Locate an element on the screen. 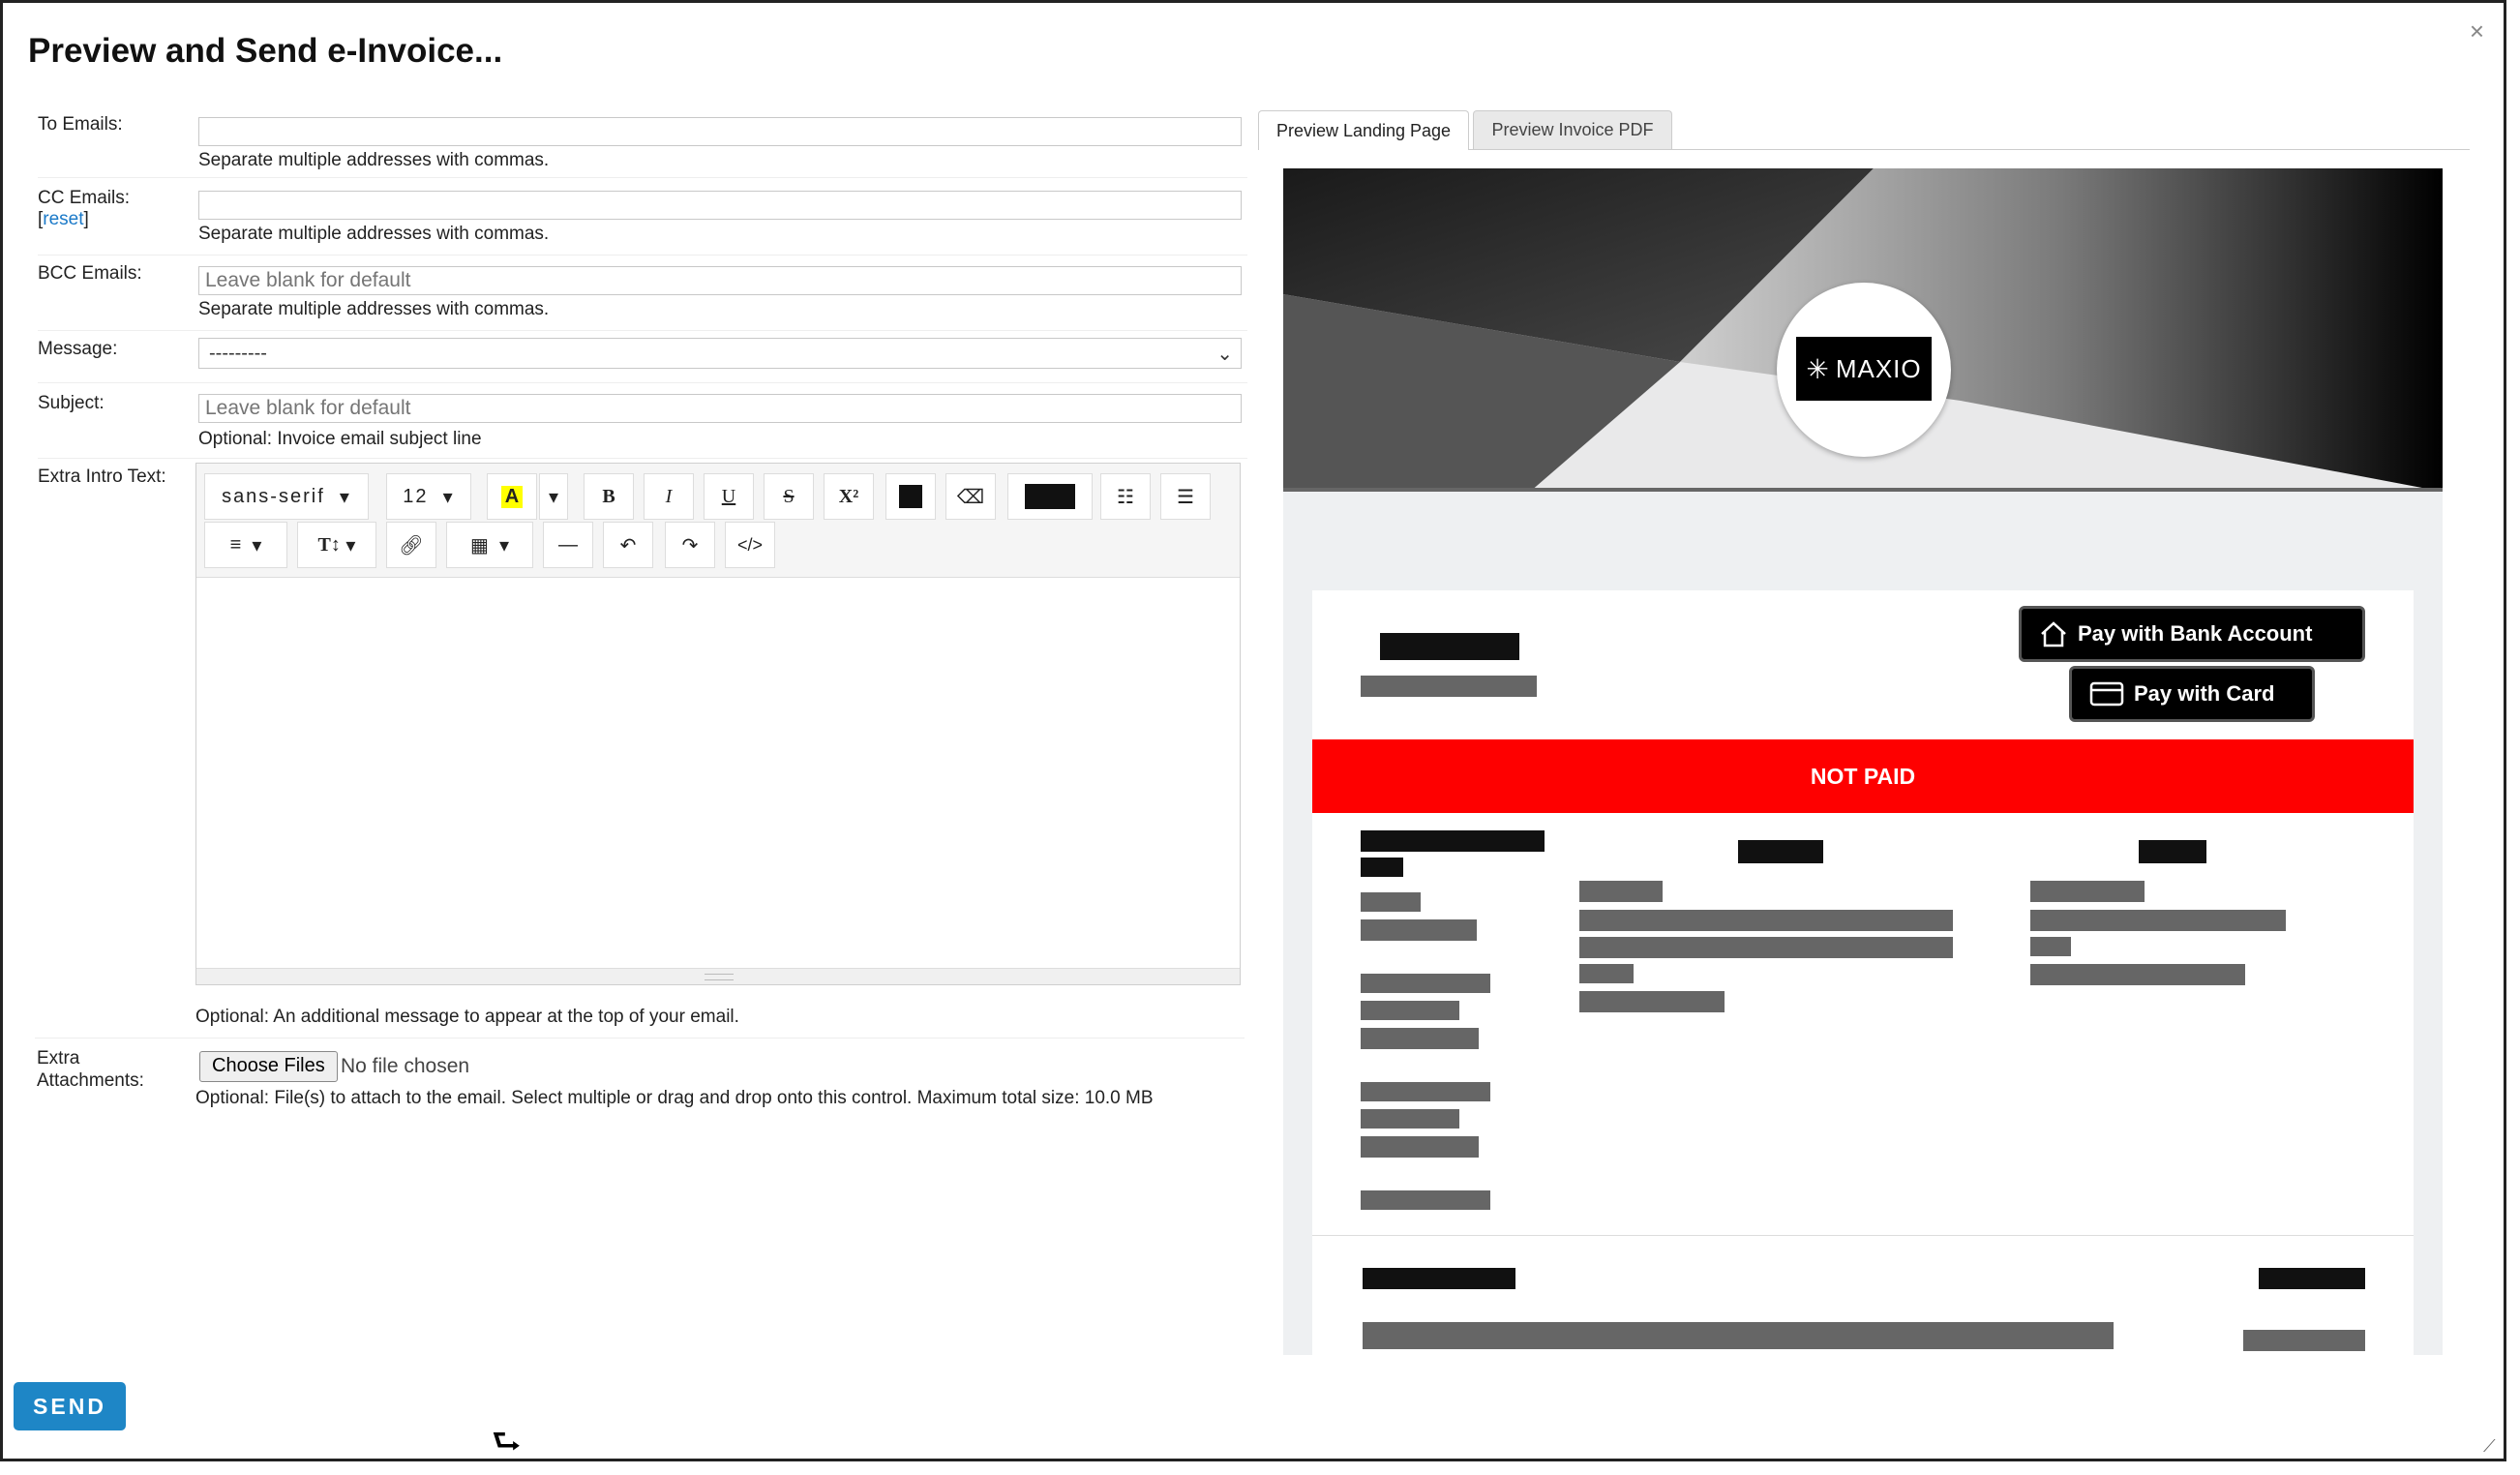  tab-preview-landing-page: Preview Landing Page is located at coordinates (1363, 130).